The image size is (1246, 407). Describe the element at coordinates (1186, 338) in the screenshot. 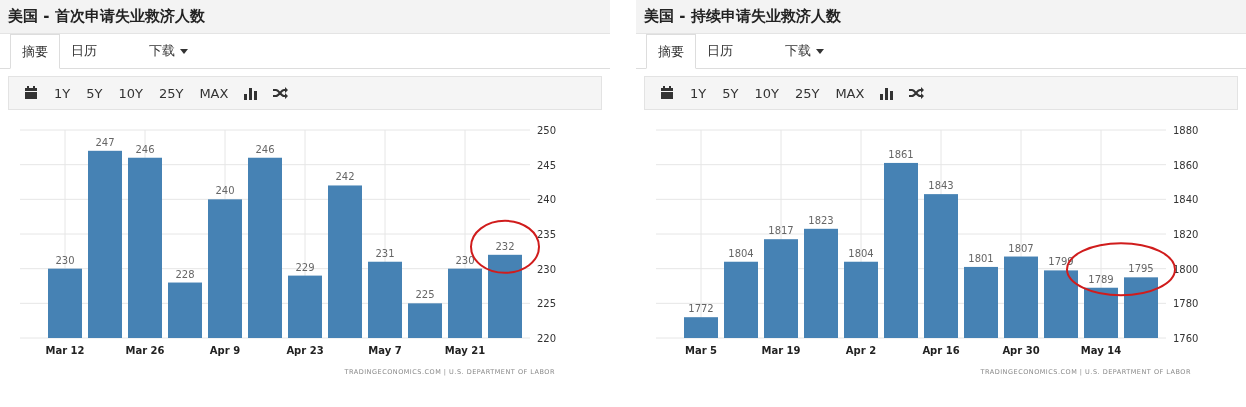

I see `y-axis-label: 1760` at that location.